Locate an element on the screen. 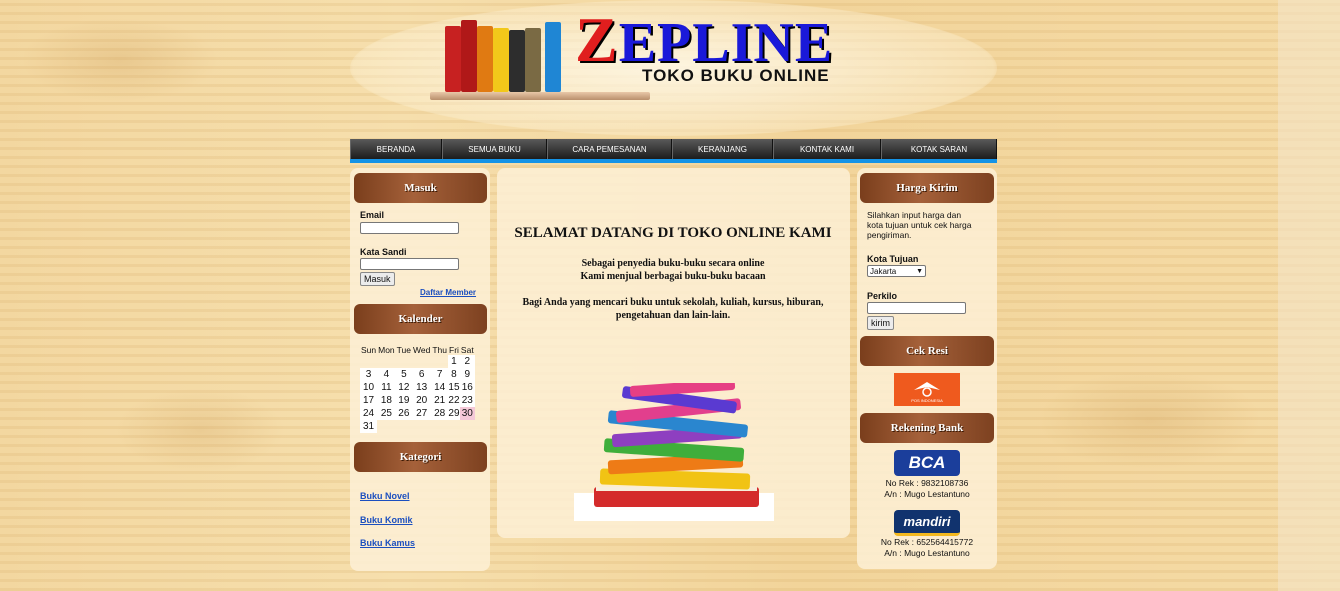  calendar-week: 12 is located at coordinates (417, 361).